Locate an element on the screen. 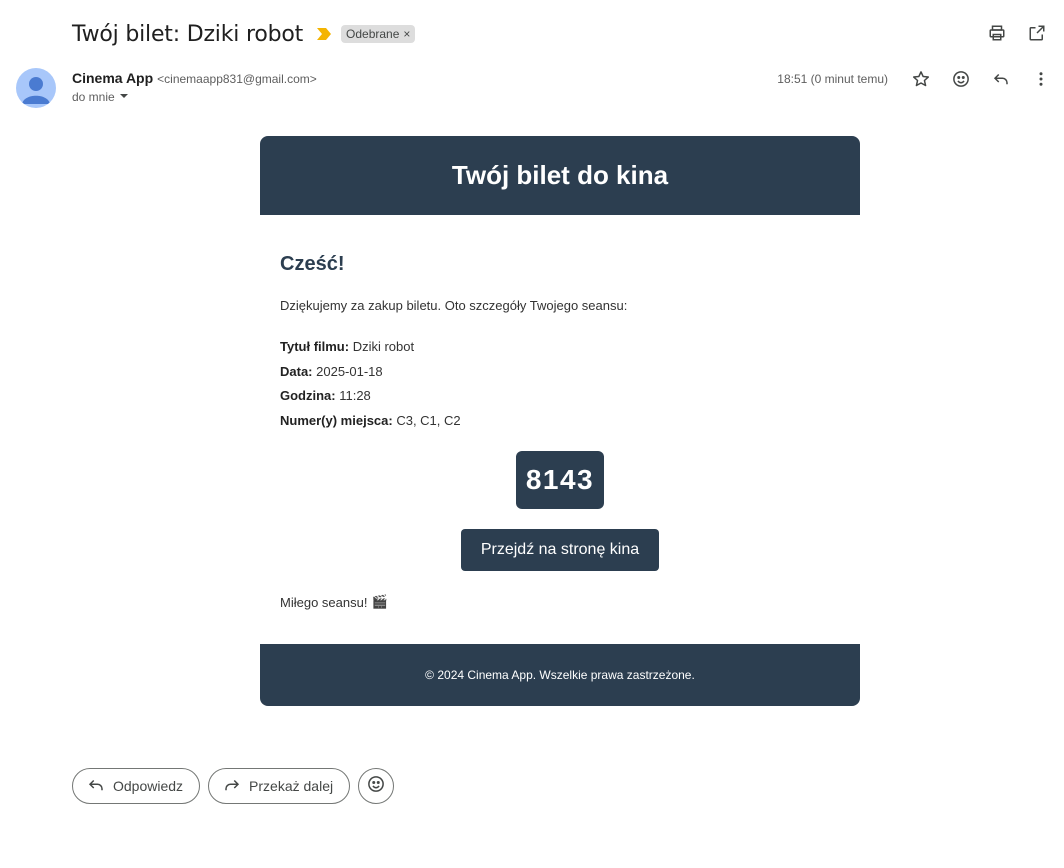 This screenshot has width=1064, height=868. detail-value: Dziki robot is located at coordinates (382, 346).